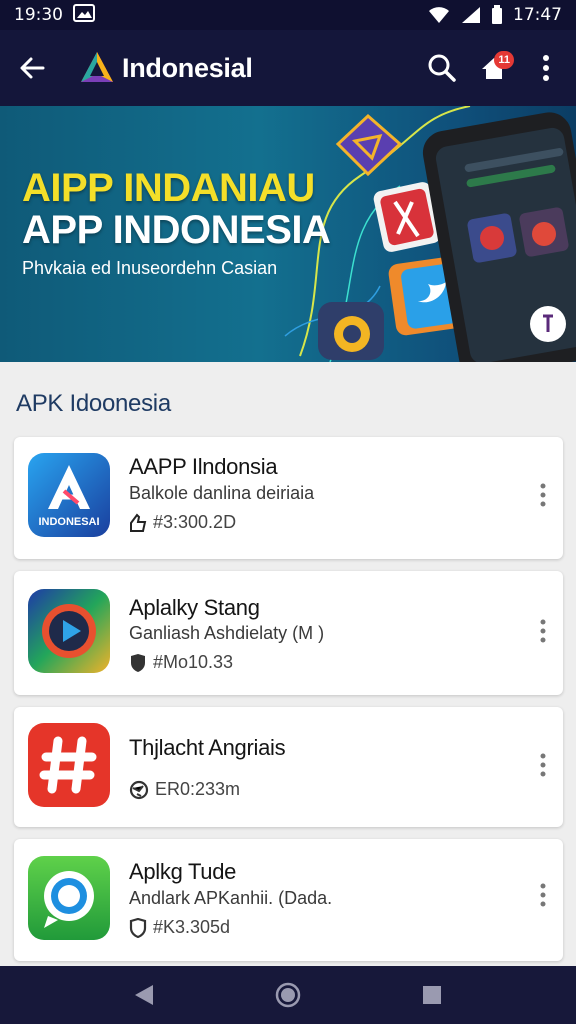 Image resolution: width=576 pixels, height=1024 pixels. I want to click on app-meta: #3:300.2D, so click(182, 522).